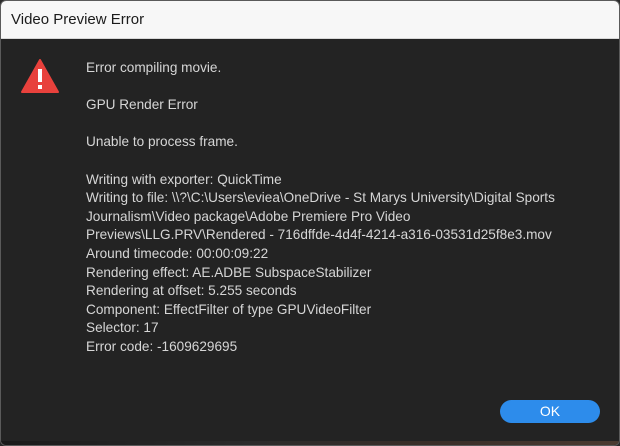  What do you see at coordinates (177, 253) in the screenshot?
I see `detail-timecode: Around timecode: 00:00:09:22` at bounding box center [177, 253].